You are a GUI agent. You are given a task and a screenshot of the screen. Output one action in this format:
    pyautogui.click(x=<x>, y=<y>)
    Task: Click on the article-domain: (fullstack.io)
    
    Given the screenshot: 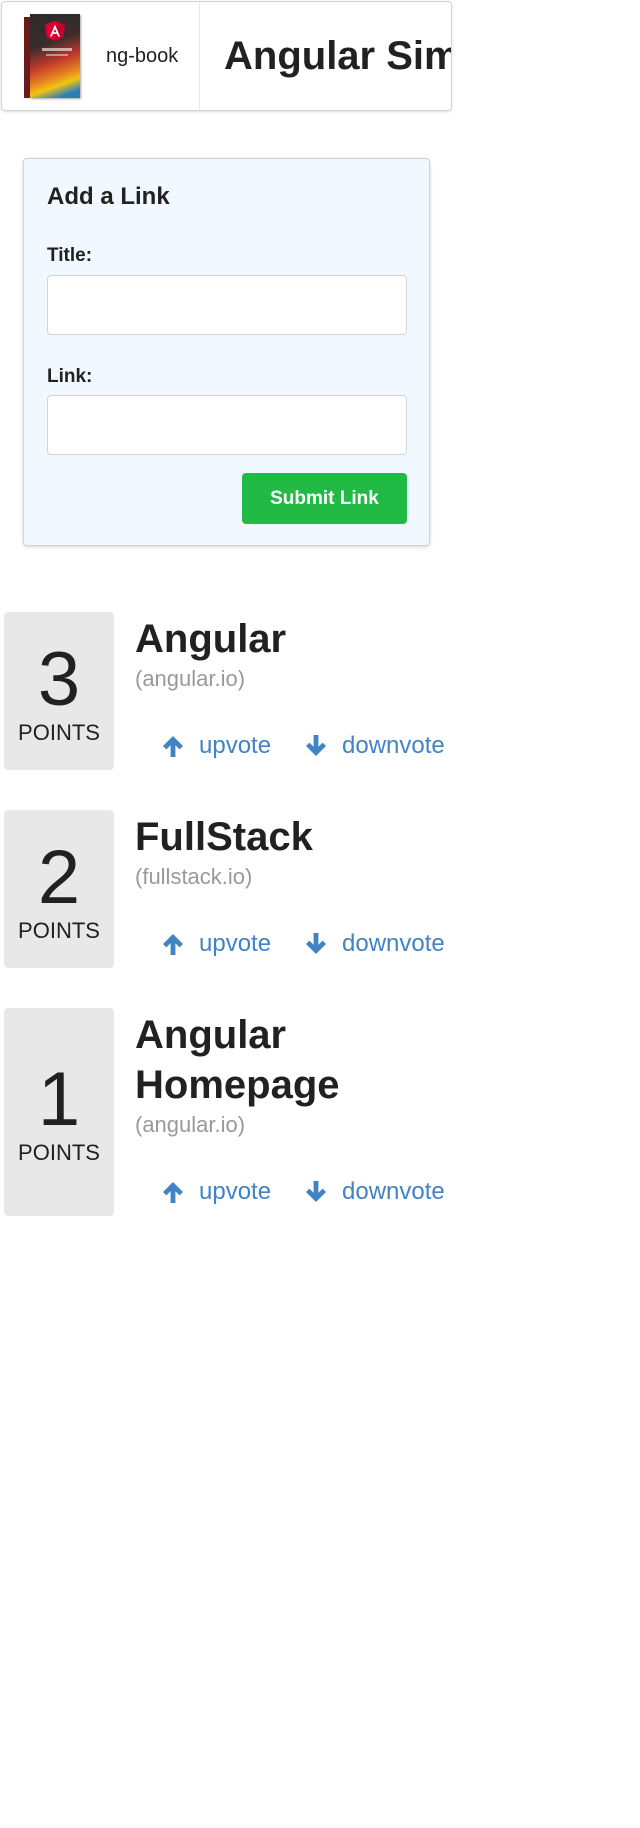 What is the action you would take?
    pyautogui.click(x=194, y=876)
    